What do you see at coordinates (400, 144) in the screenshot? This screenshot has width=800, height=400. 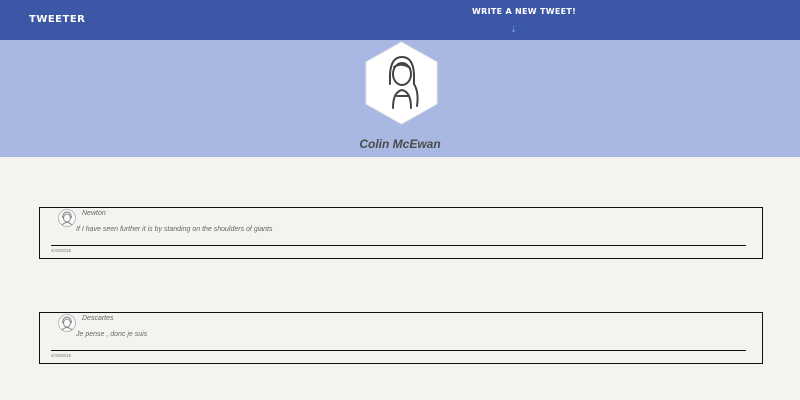 I see `profile-name: Colin McEwan` at bounding box center [400, 144].